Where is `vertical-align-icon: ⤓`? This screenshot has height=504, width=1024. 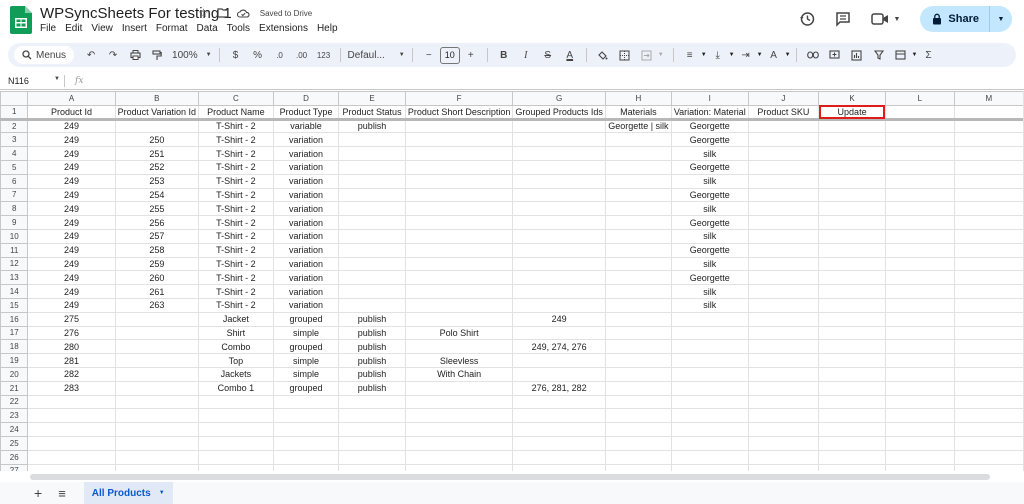 vertical-align-icon: ⤓ is located at coordinates (718, 55).